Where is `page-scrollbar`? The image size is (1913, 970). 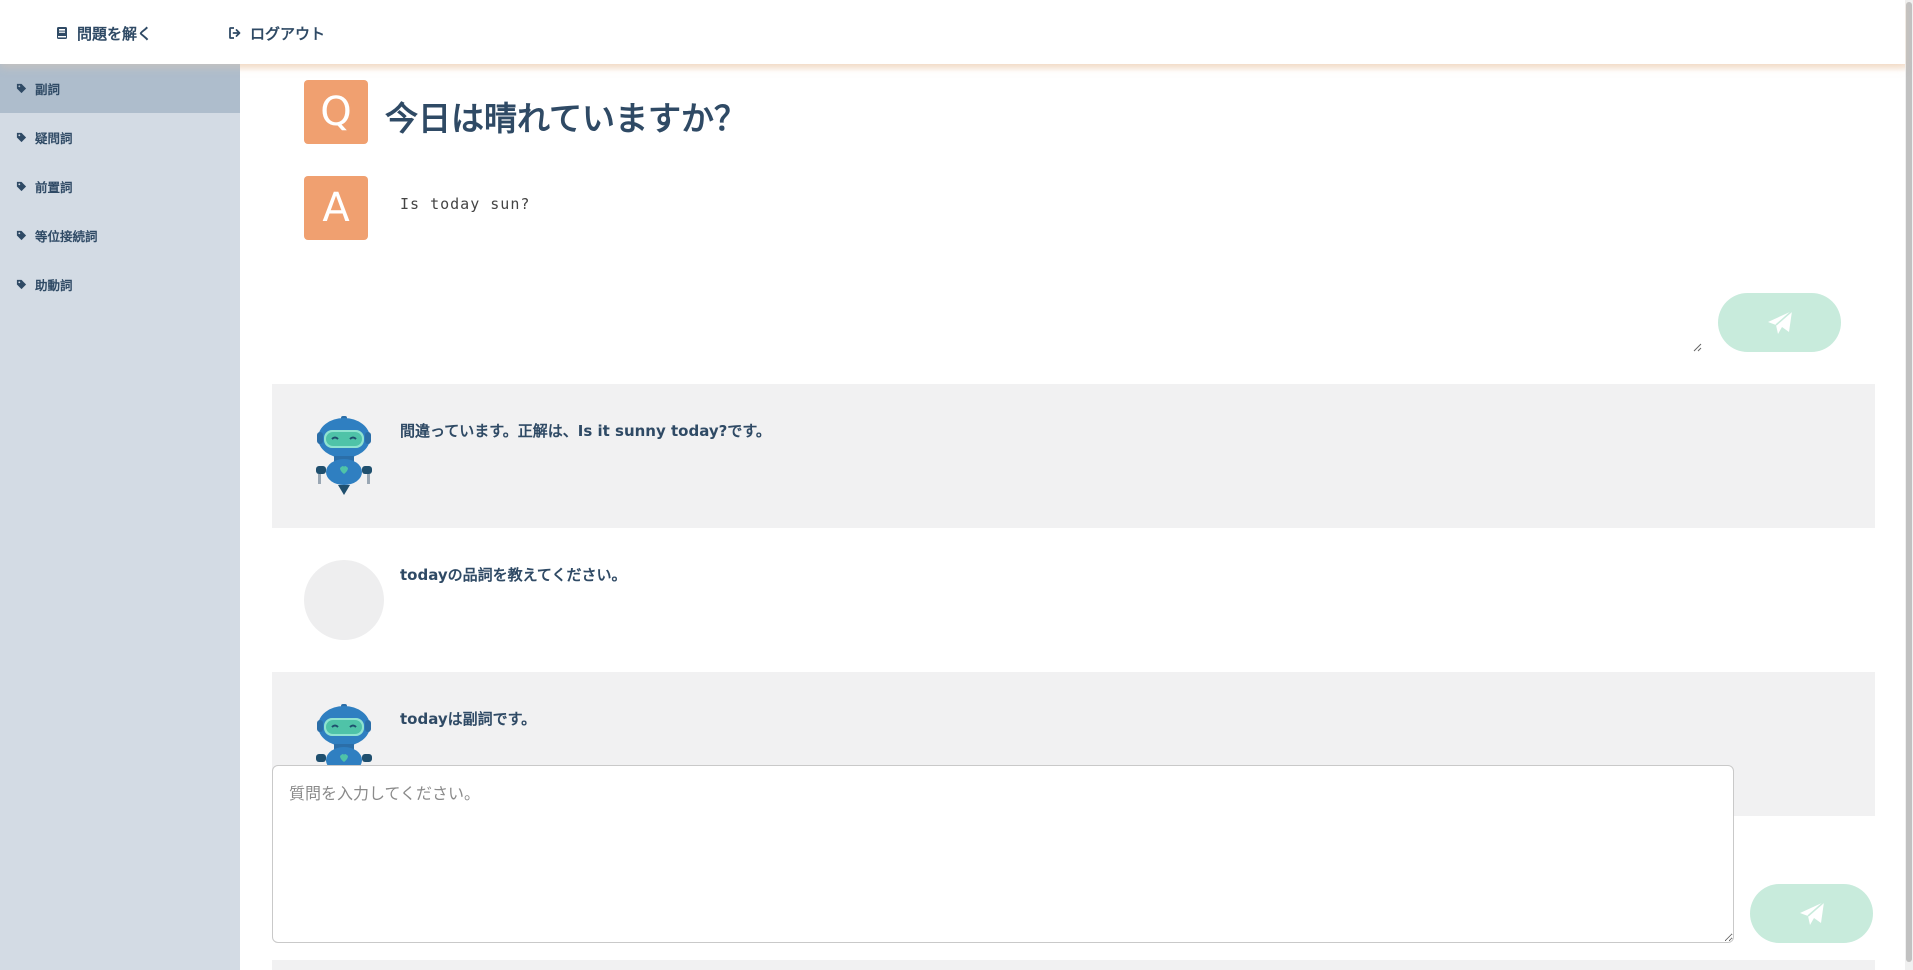
page-scrollbar is located at coordinates (1909, 485).